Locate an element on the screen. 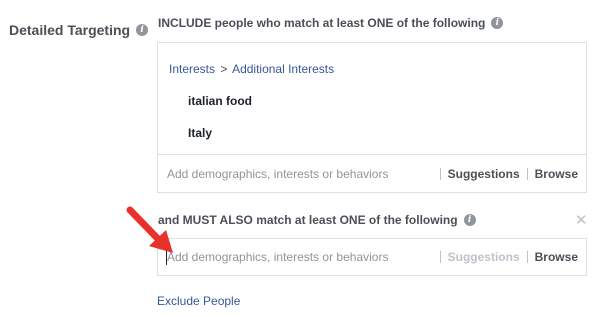  breadcrumb: Interests > Additional Interests is located at coordinates (251, 69).